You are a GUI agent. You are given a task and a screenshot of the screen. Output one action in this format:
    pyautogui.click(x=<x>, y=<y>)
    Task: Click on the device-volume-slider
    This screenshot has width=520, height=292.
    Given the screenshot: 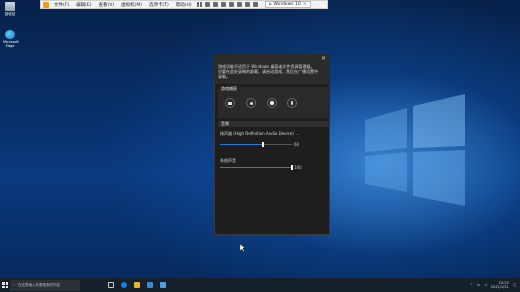 What is the action you would take?
    pyautogui.click(x=256, y=144)
    